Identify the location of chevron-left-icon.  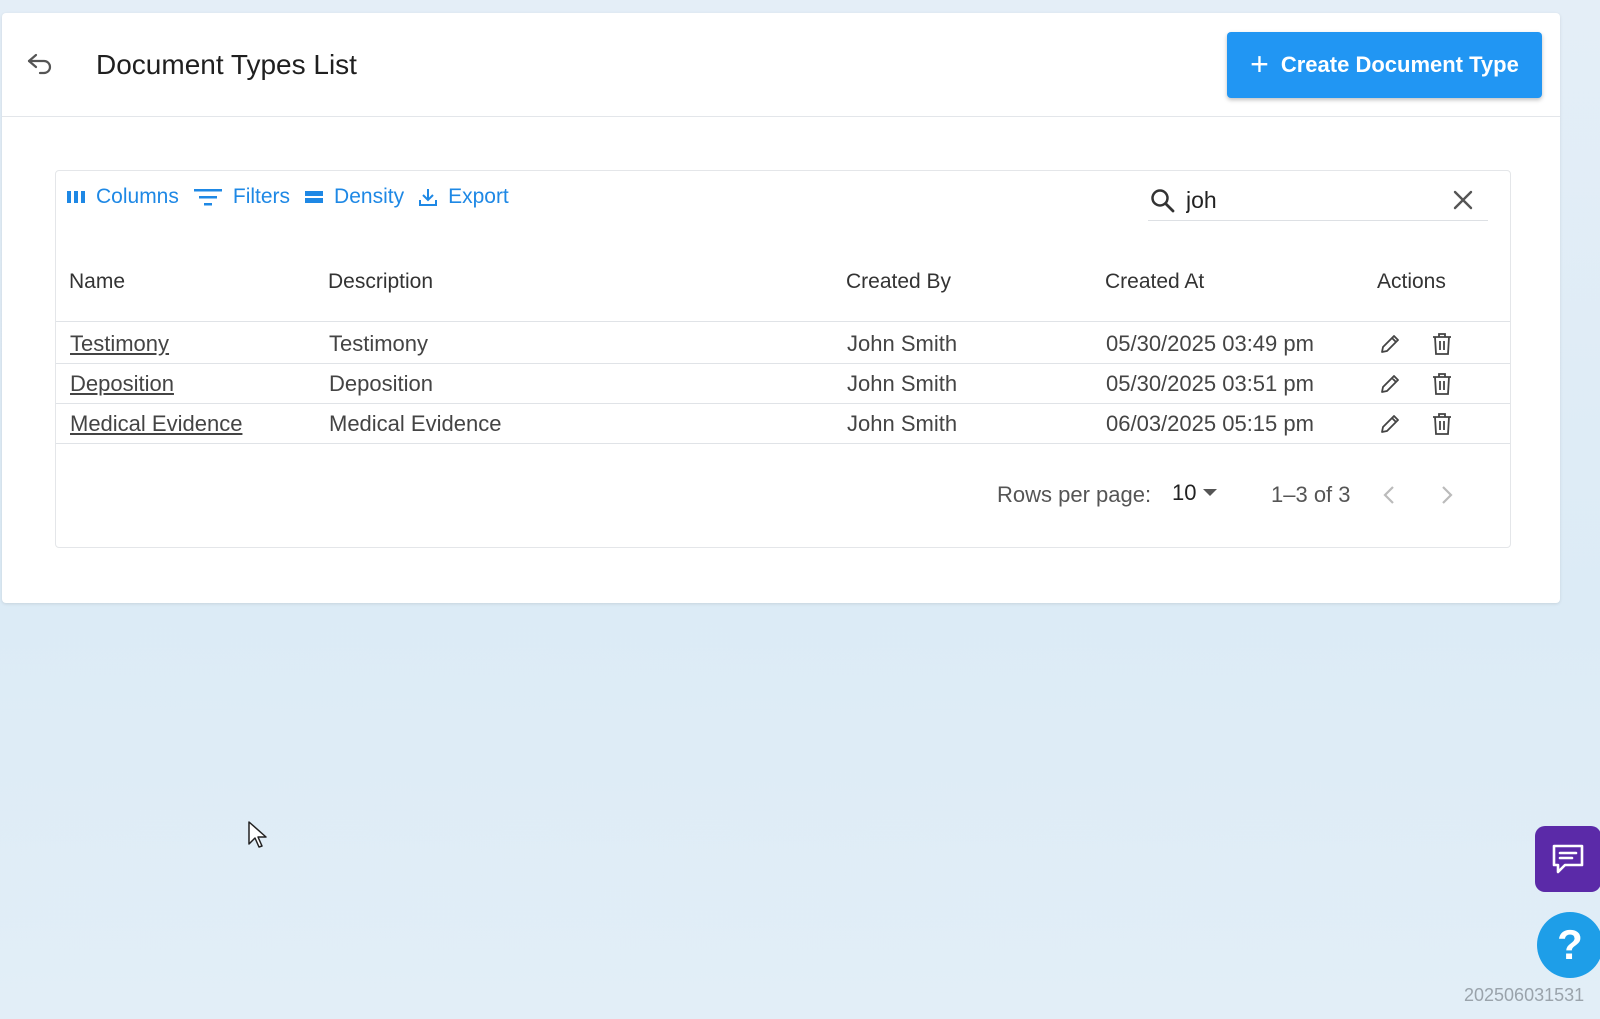
(1388, 495).